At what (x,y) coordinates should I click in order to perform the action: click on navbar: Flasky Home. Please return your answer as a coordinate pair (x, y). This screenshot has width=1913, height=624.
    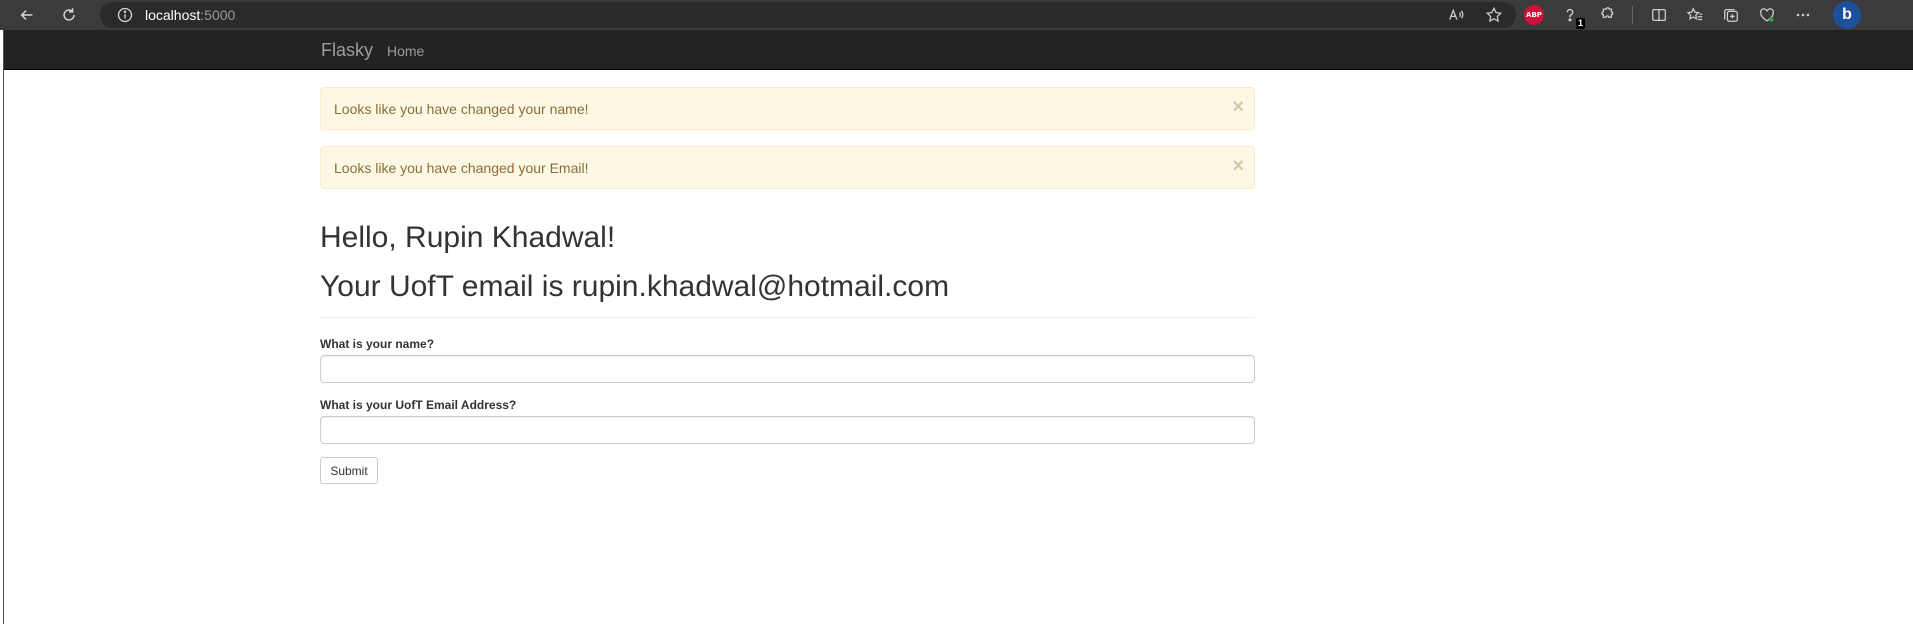
    Looking at the image, I should click on (958, 50).